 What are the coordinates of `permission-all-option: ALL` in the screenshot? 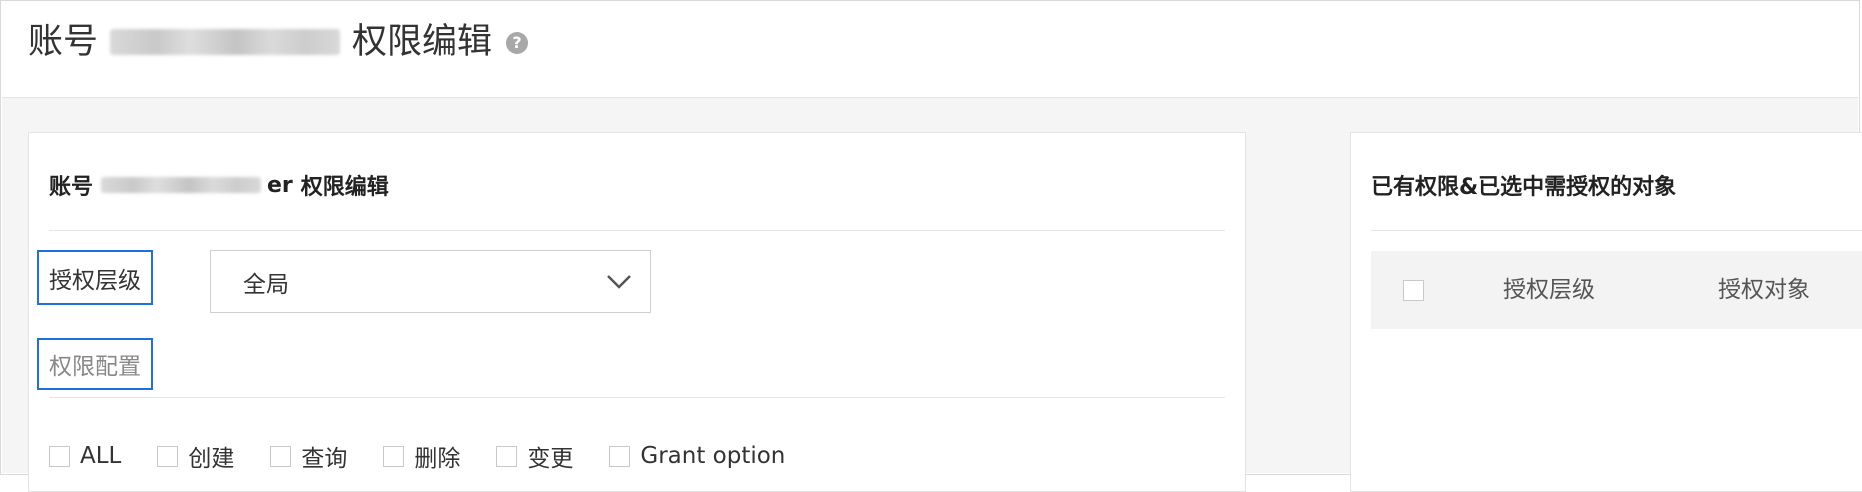 It's located at (85, 456).